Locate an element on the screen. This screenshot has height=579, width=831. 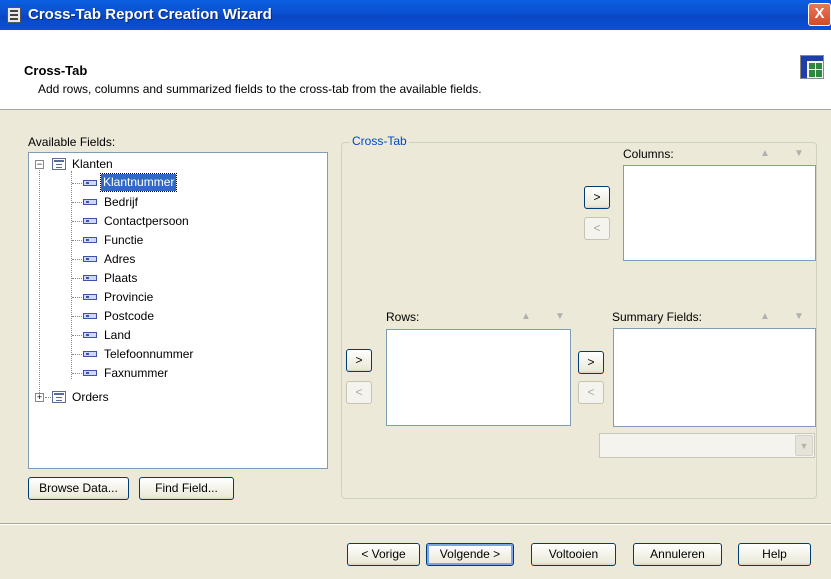
summary-move-up-icon: ▲ is located at coordinates (765, 316).